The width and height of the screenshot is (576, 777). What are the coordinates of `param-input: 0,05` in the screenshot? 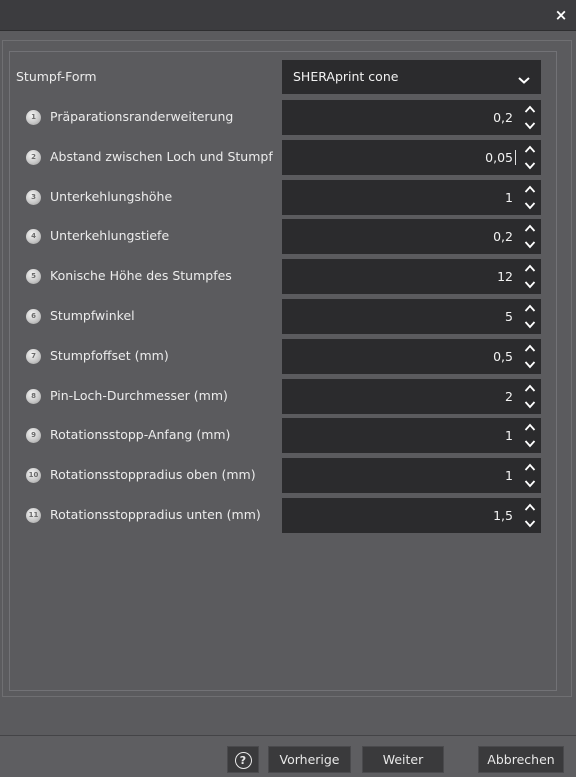 It's located at (411, 157).